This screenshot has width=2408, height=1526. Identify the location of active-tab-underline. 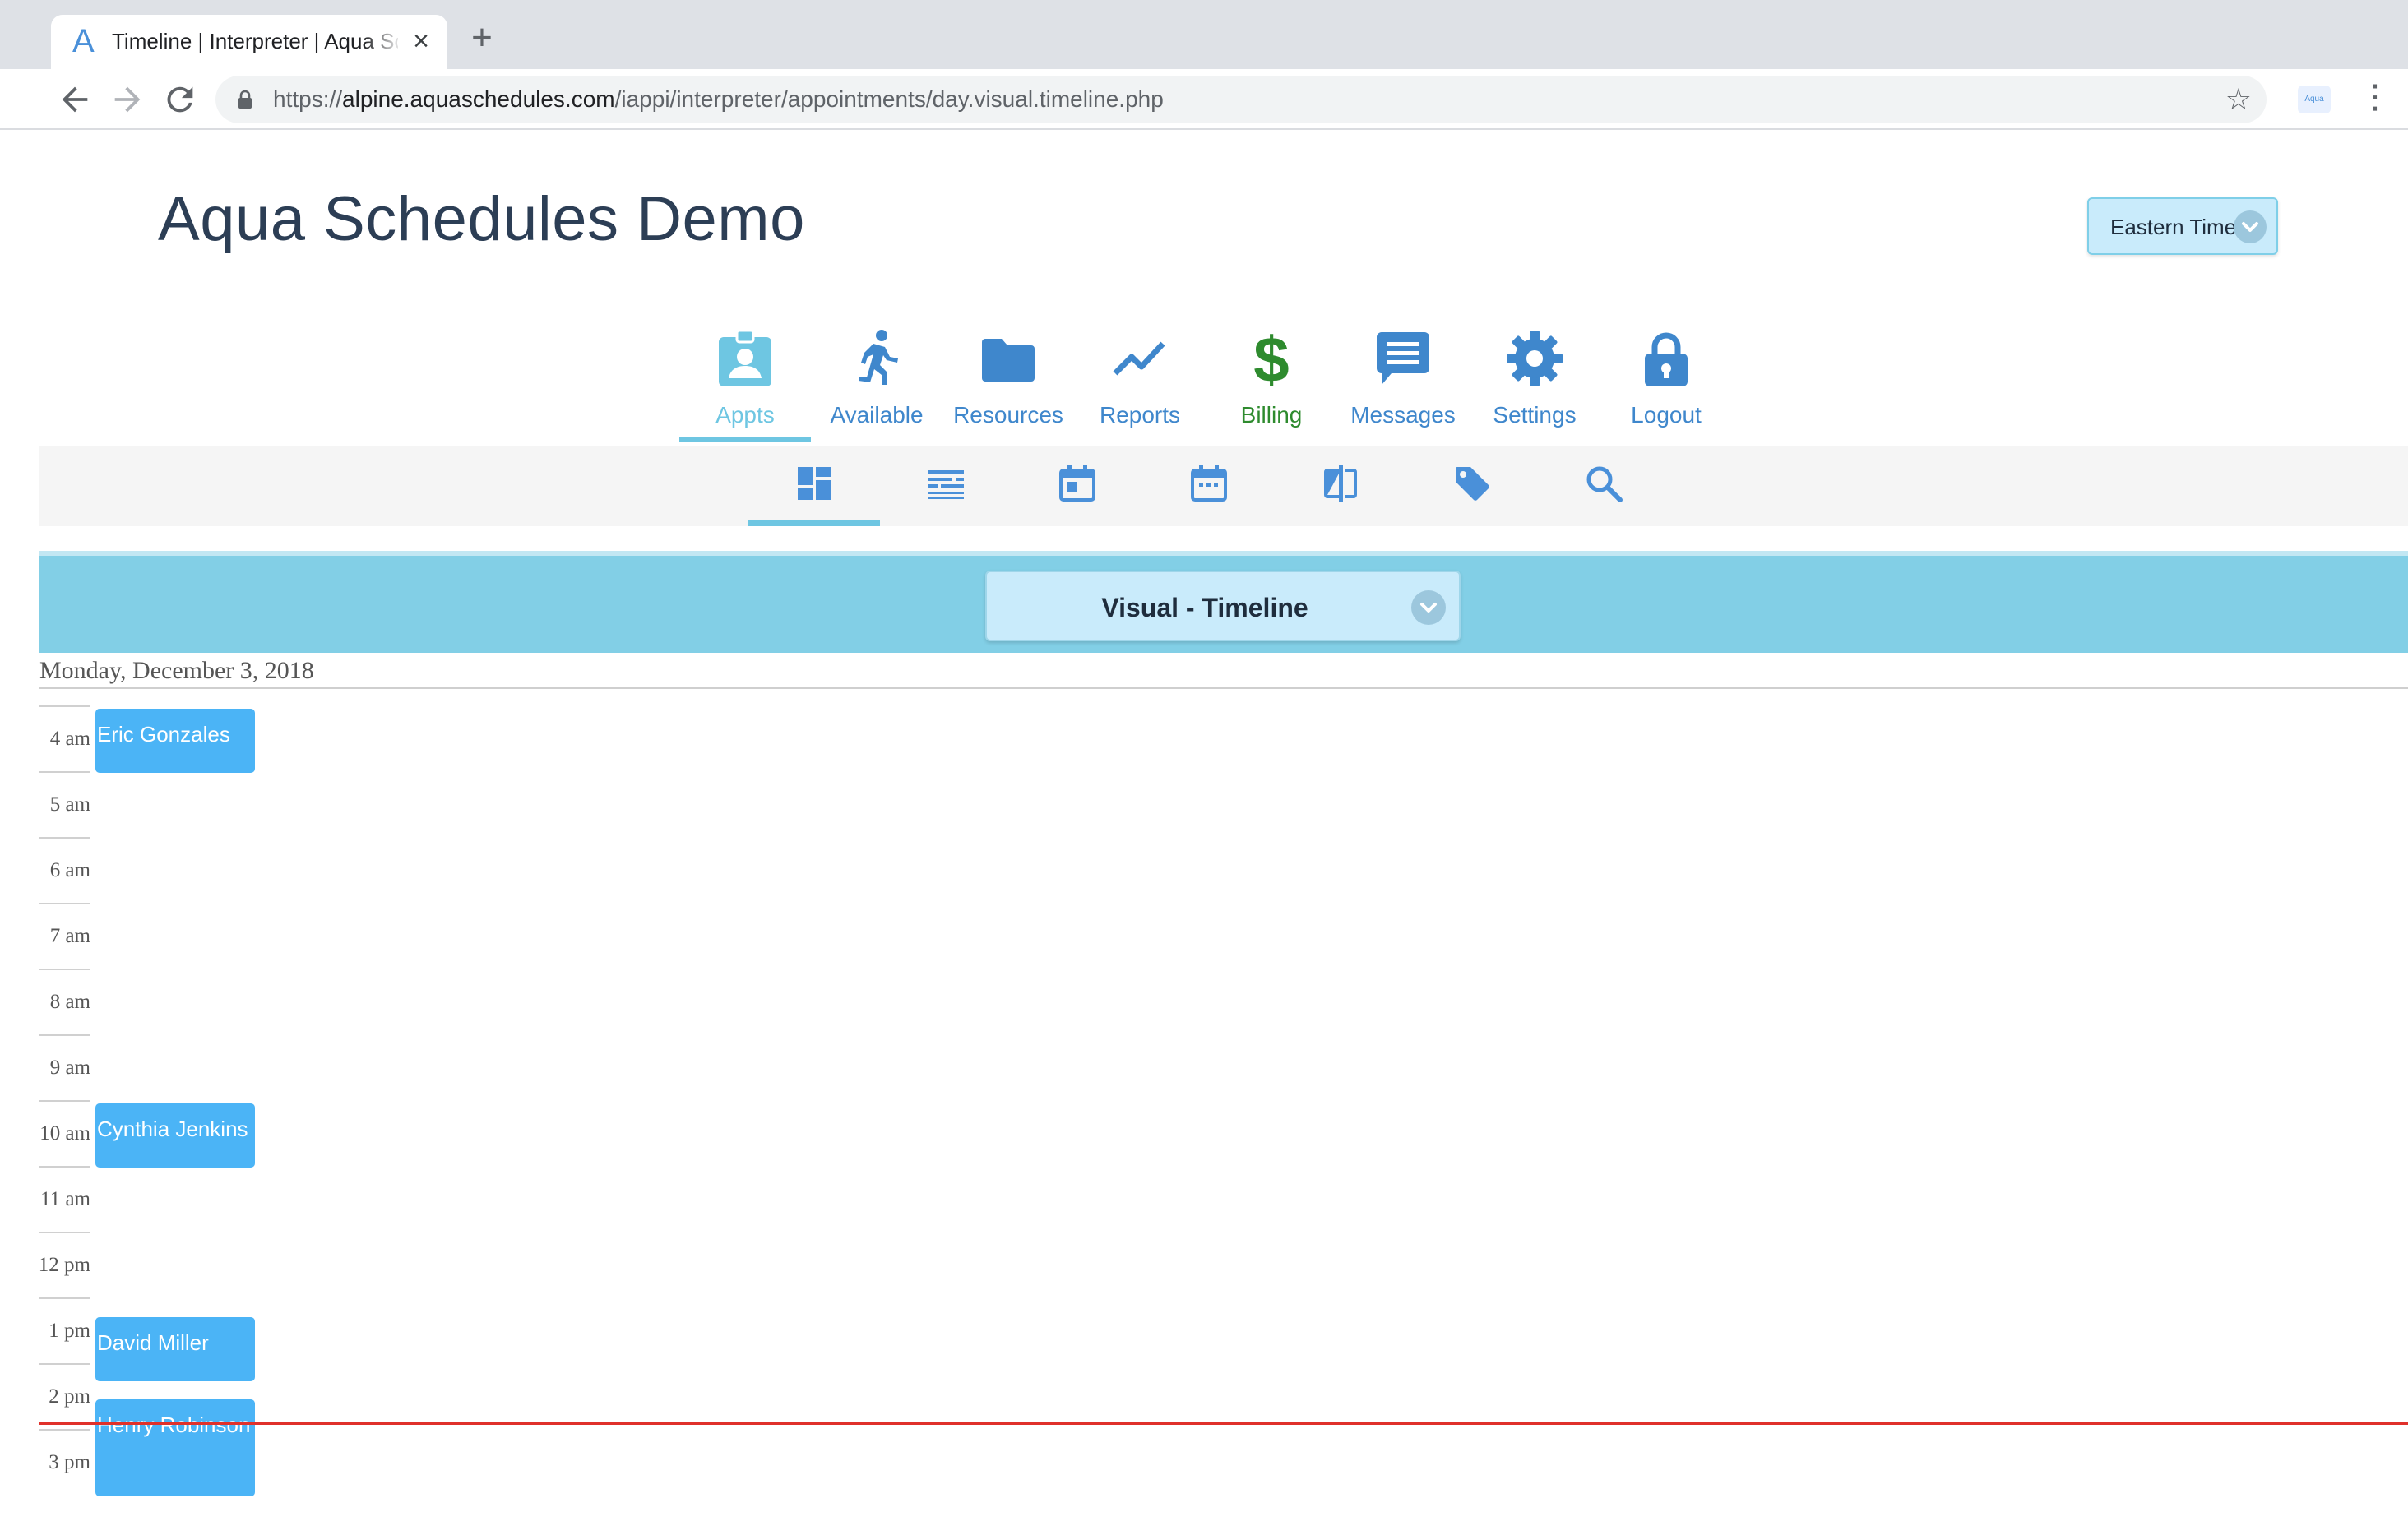
(745, 439).